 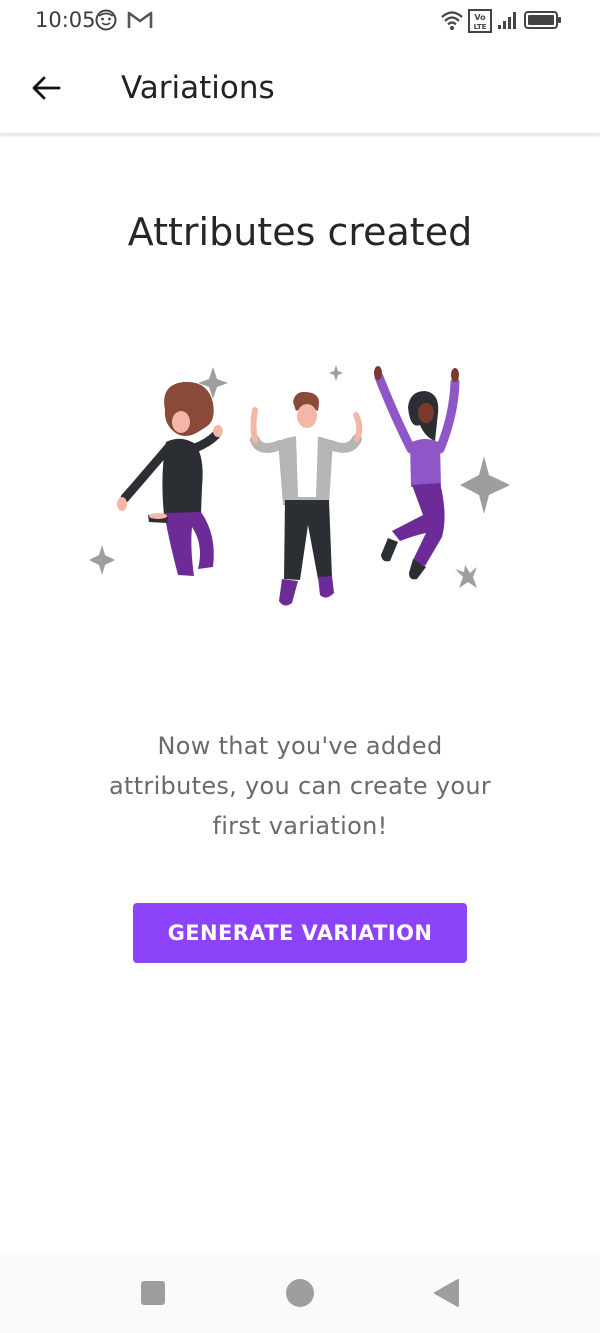 What do you see at coordinates (300, 232) in the screenshot?
I see `attributes-created-heading: Attributes created` at bounding box center [300, 232].